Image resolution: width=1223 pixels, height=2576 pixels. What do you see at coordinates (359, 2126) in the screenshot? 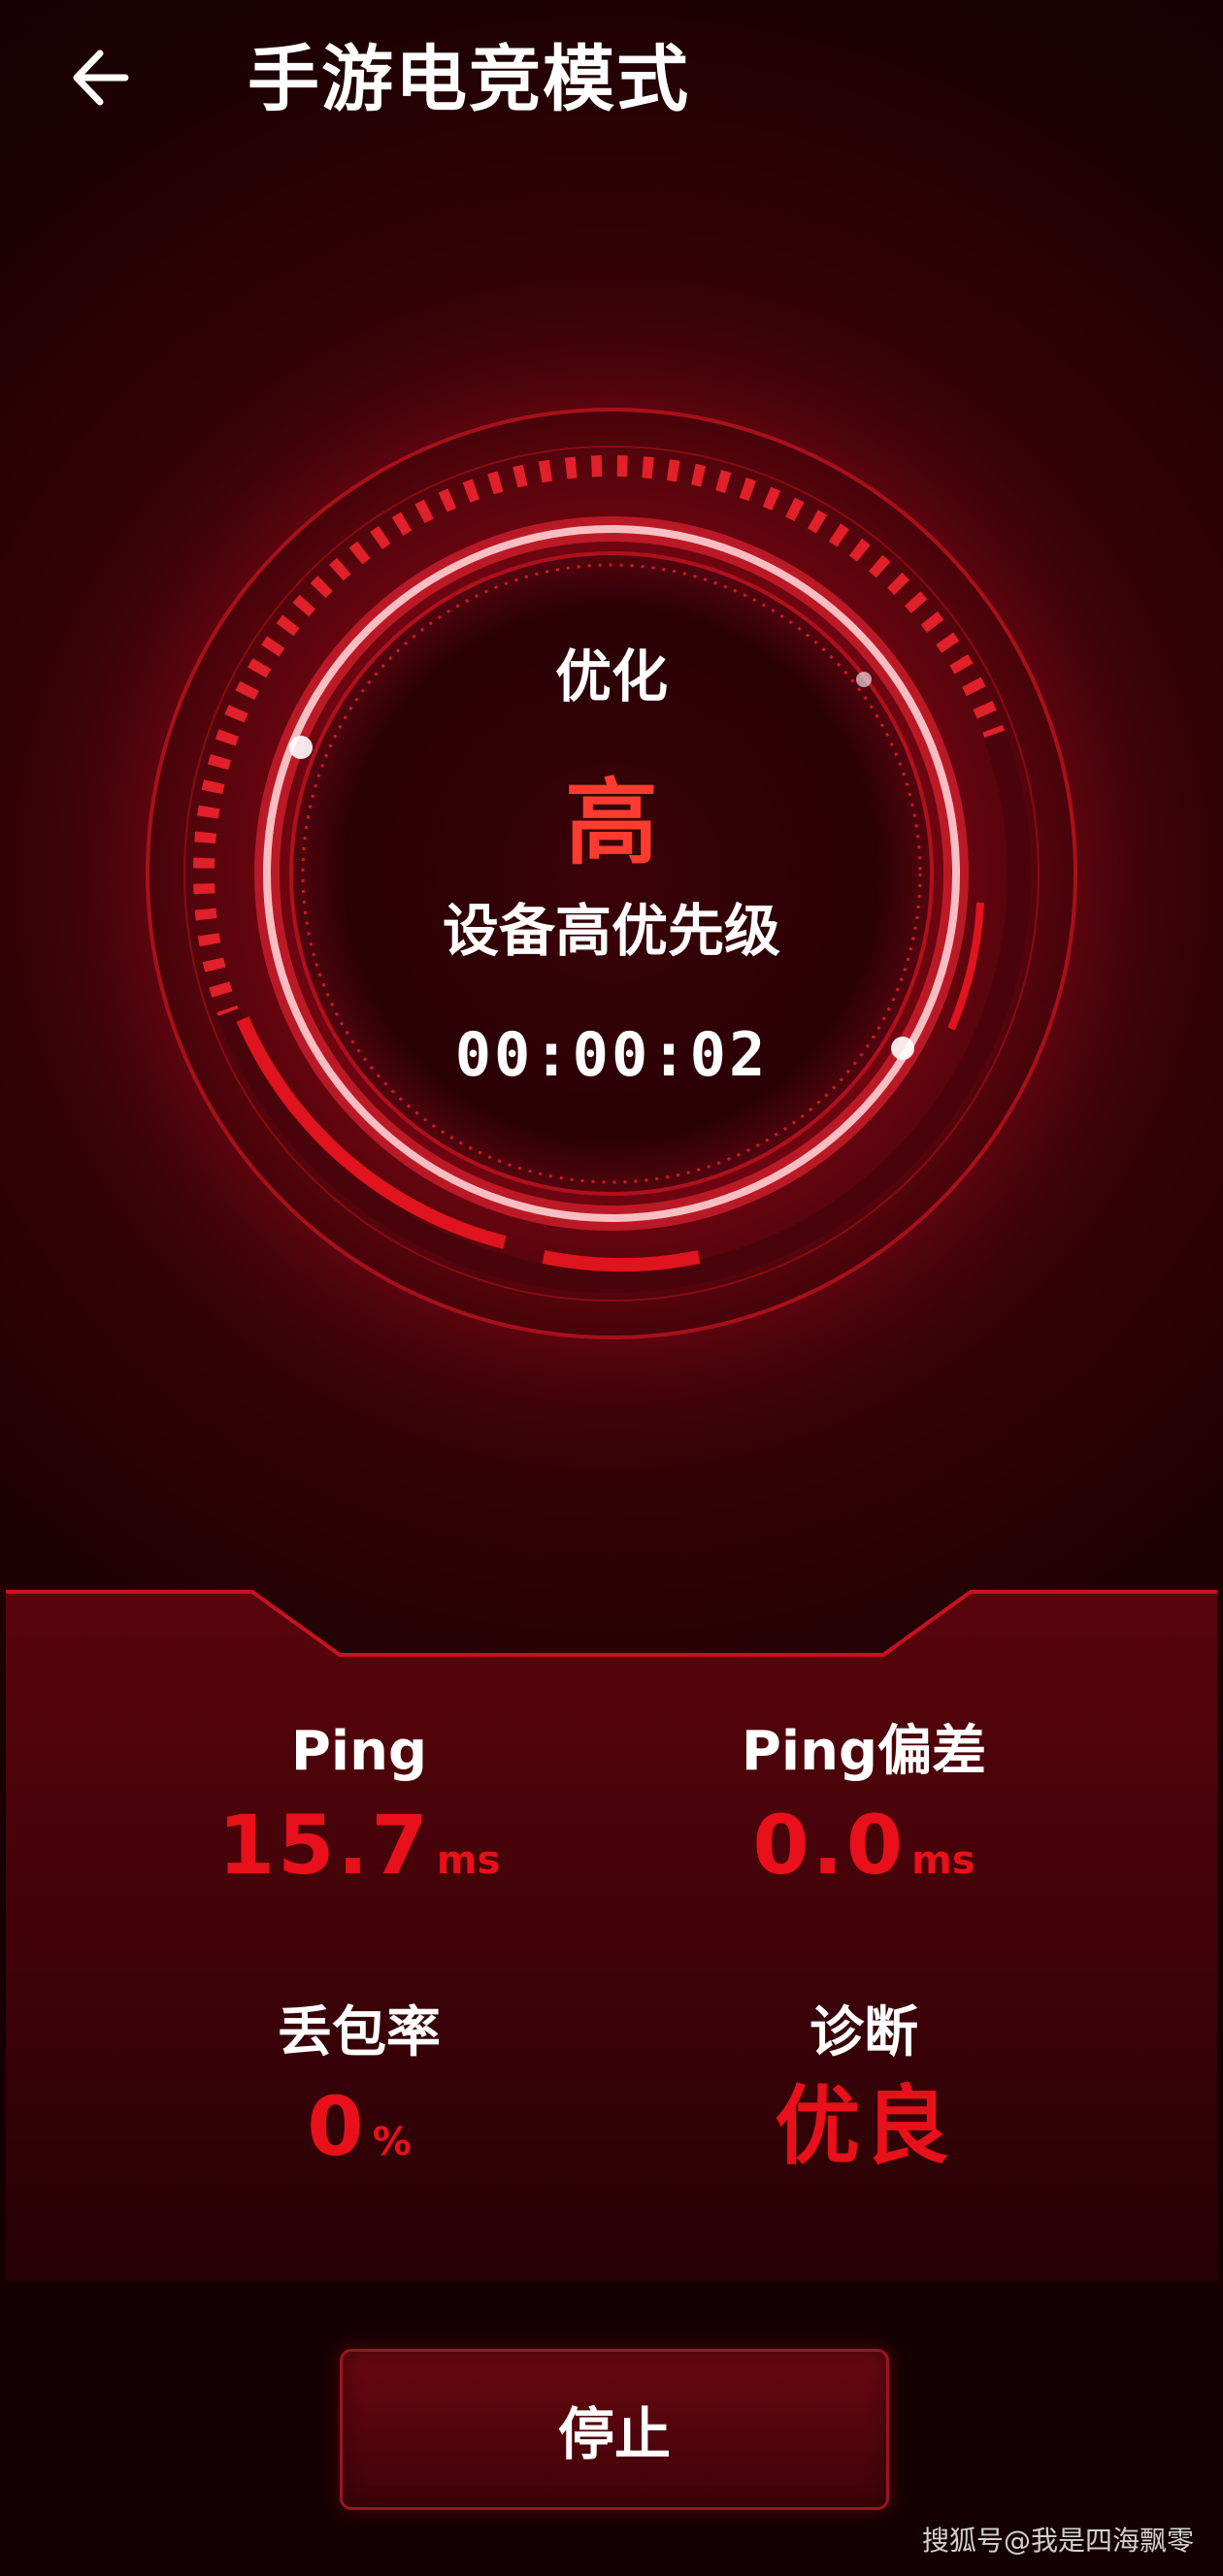
I see `packet-loss-value: 0%` at bounding box center [359, 2126].